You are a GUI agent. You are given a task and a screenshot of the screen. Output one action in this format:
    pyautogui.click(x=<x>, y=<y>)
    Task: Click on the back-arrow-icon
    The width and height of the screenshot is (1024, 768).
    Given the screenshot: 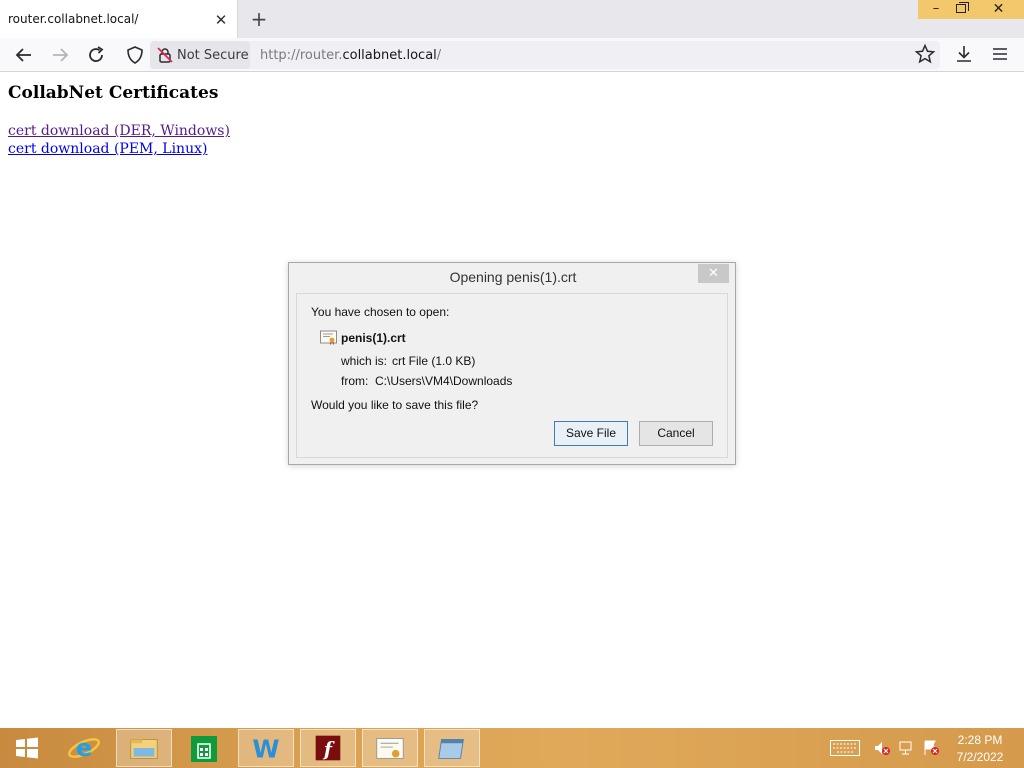 What is the action you would take?
    pyautogui.click(x=24, y=55)
    